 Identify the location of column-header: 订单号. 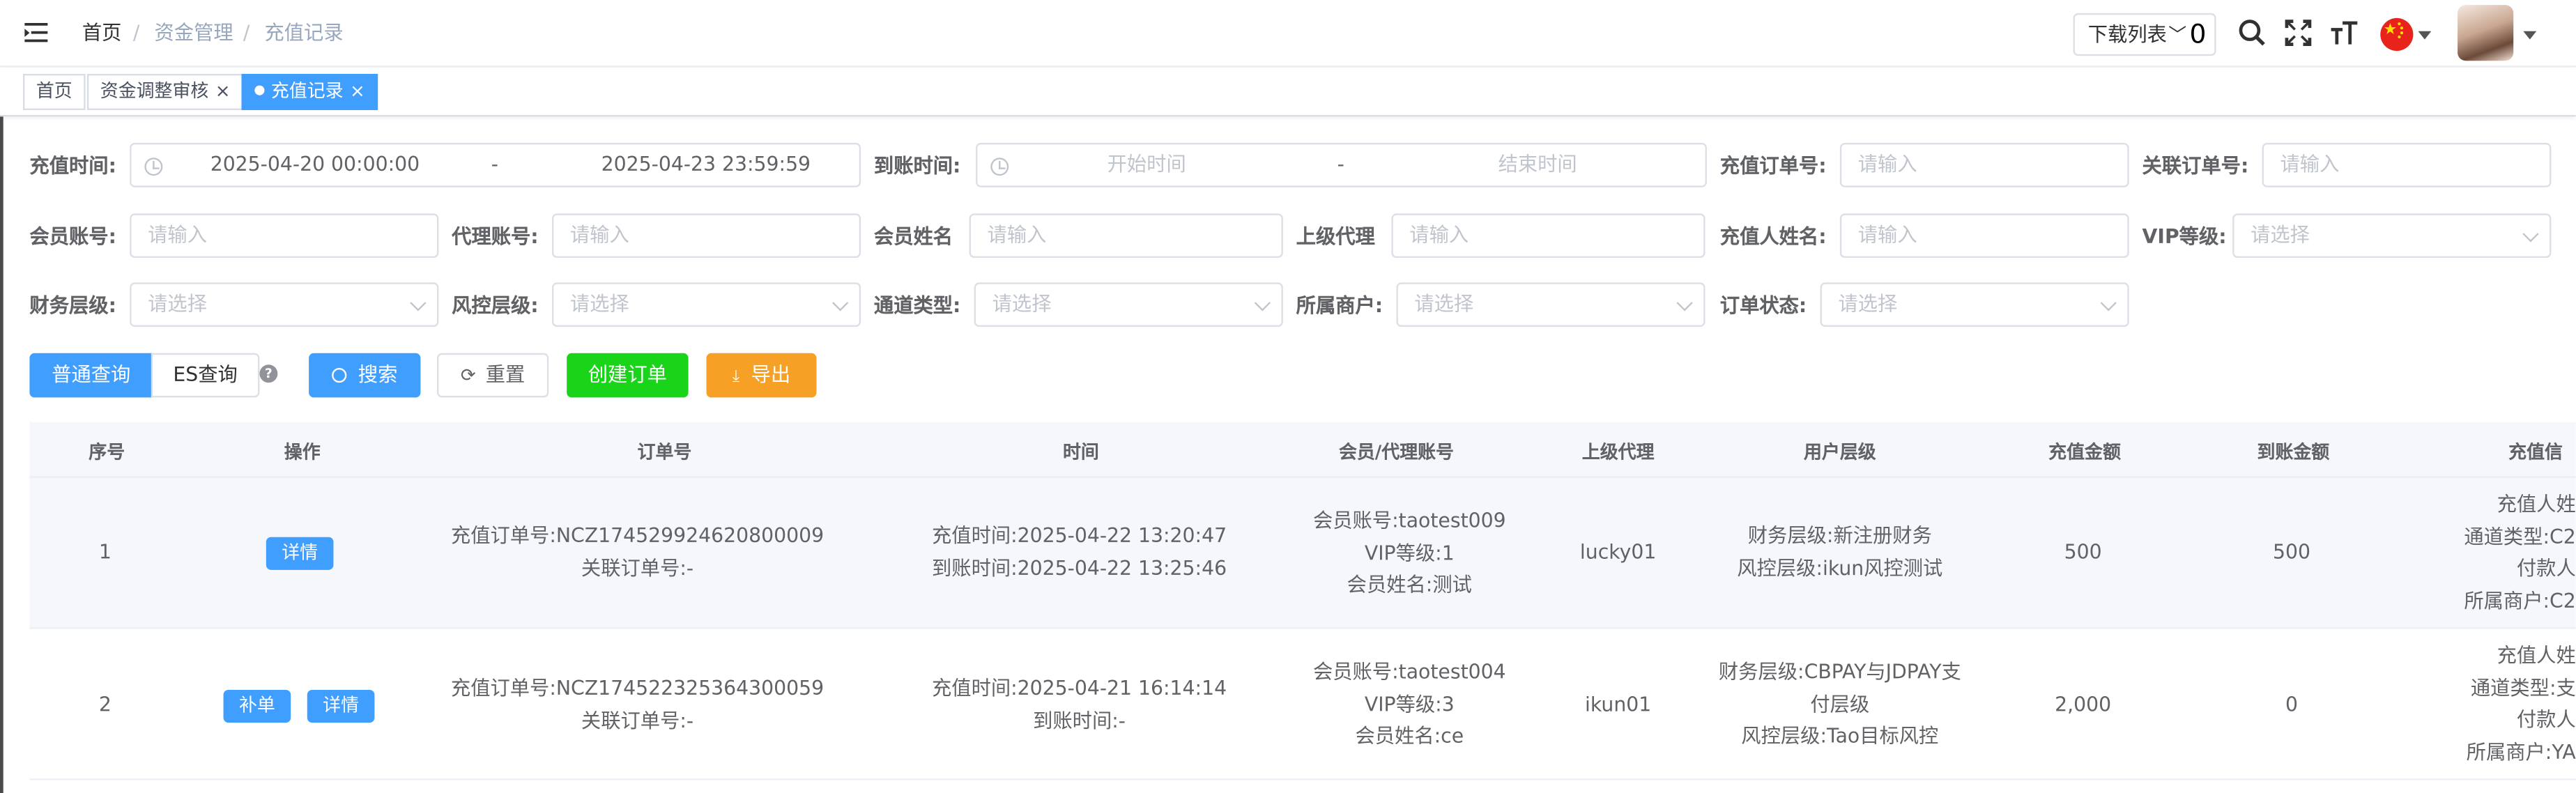
(664, 452).